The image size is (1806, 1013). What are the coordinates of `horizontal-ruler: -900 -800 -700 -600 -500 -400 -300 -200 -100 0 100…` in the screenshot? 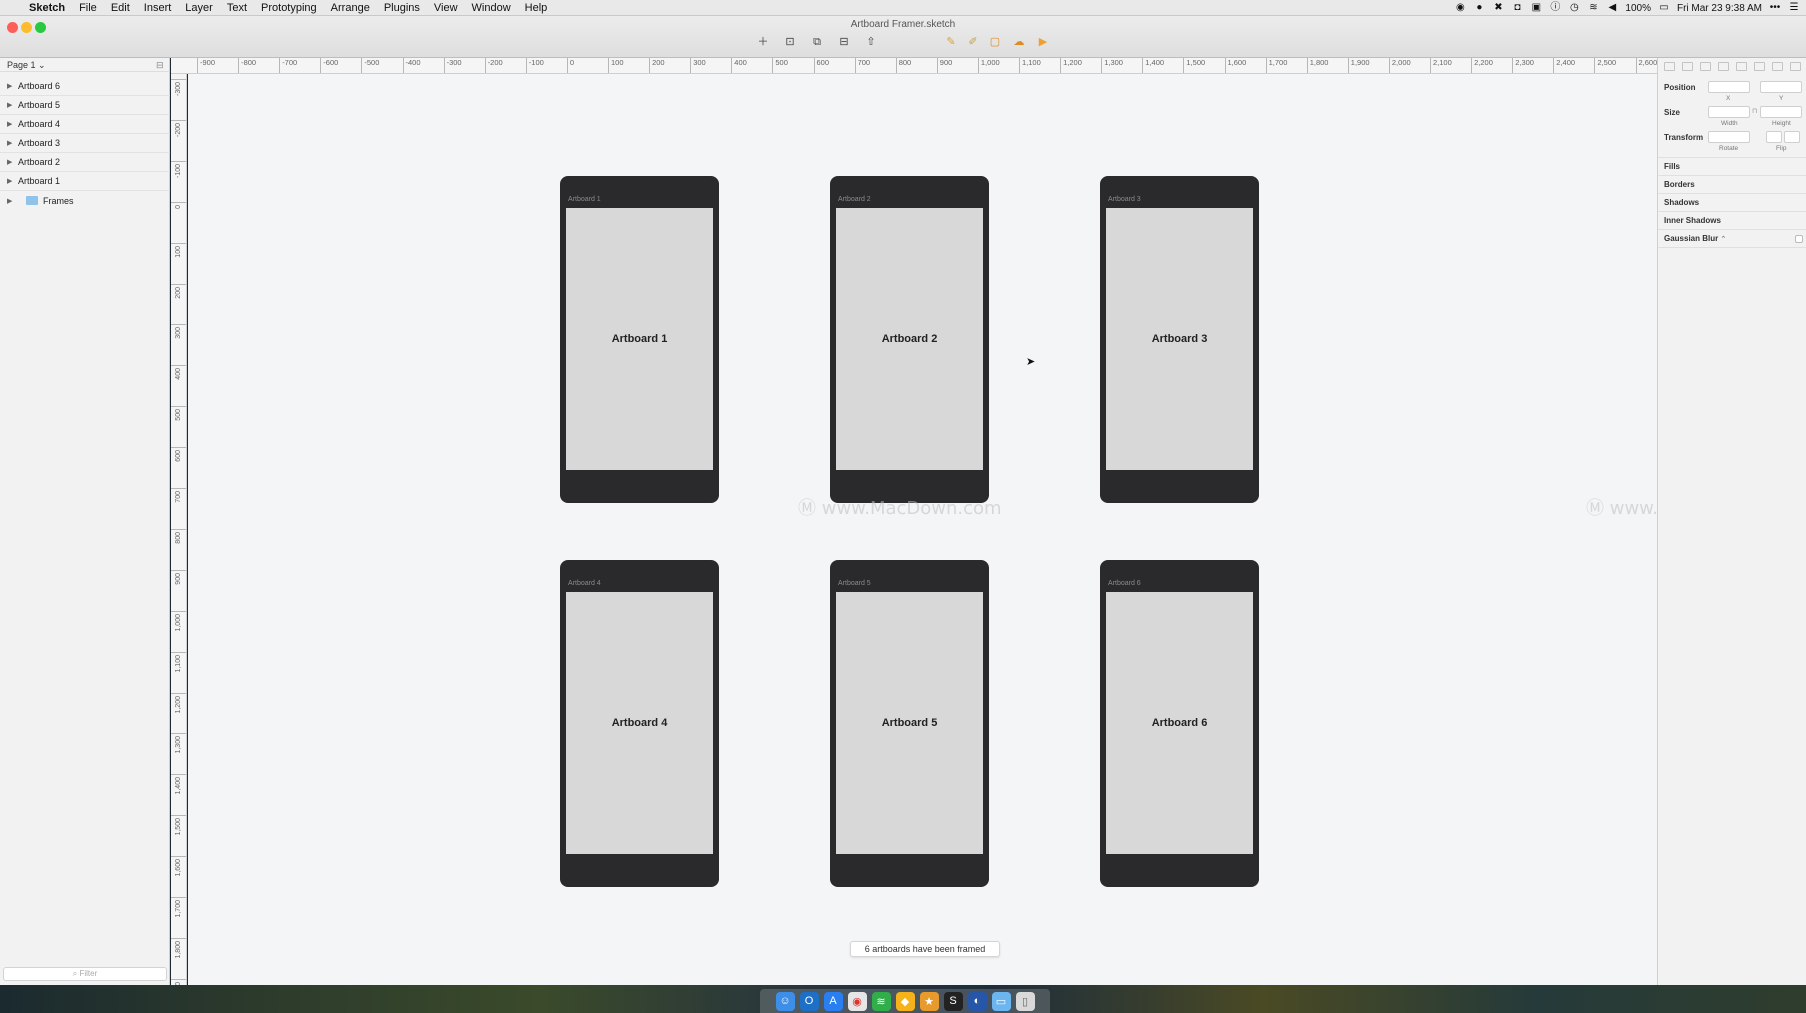 It's located at (914, 66).